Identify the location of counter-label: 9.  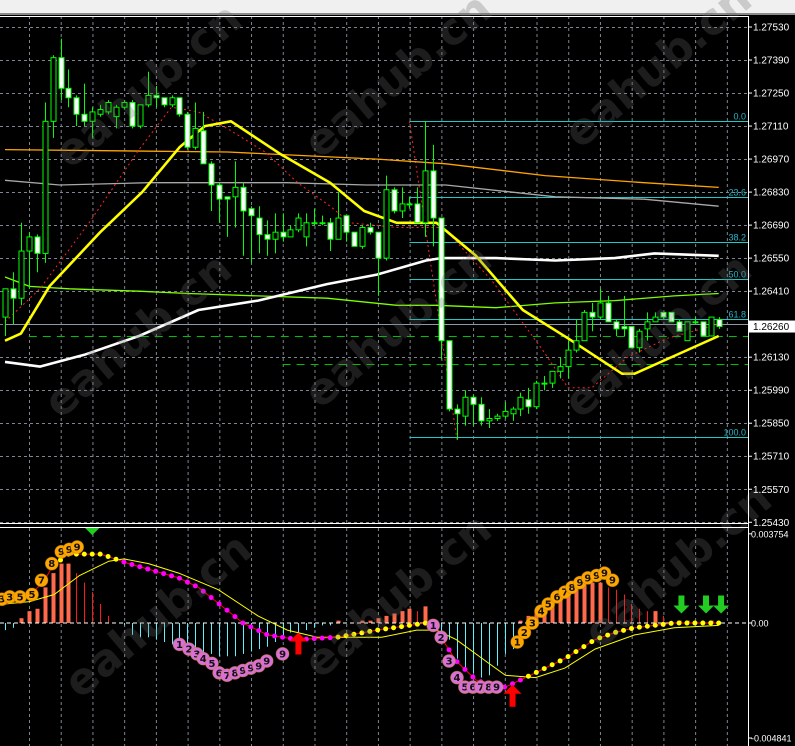
(282, 654).